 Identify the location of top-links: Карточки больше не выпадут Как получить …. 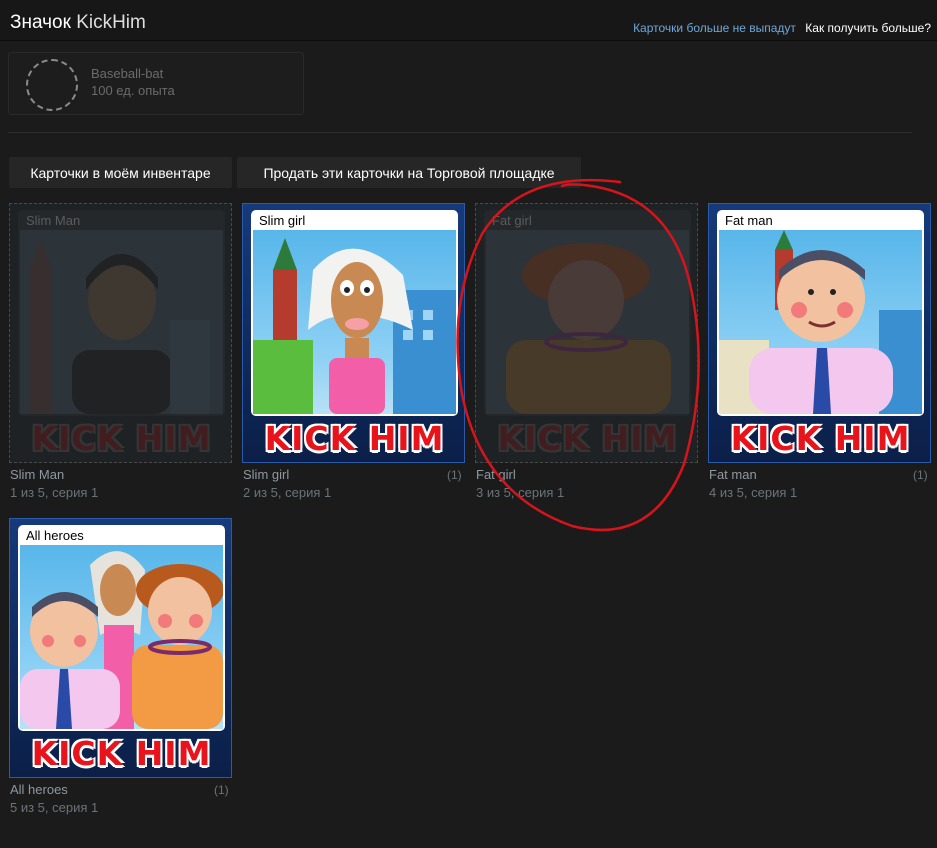
(782, 28).